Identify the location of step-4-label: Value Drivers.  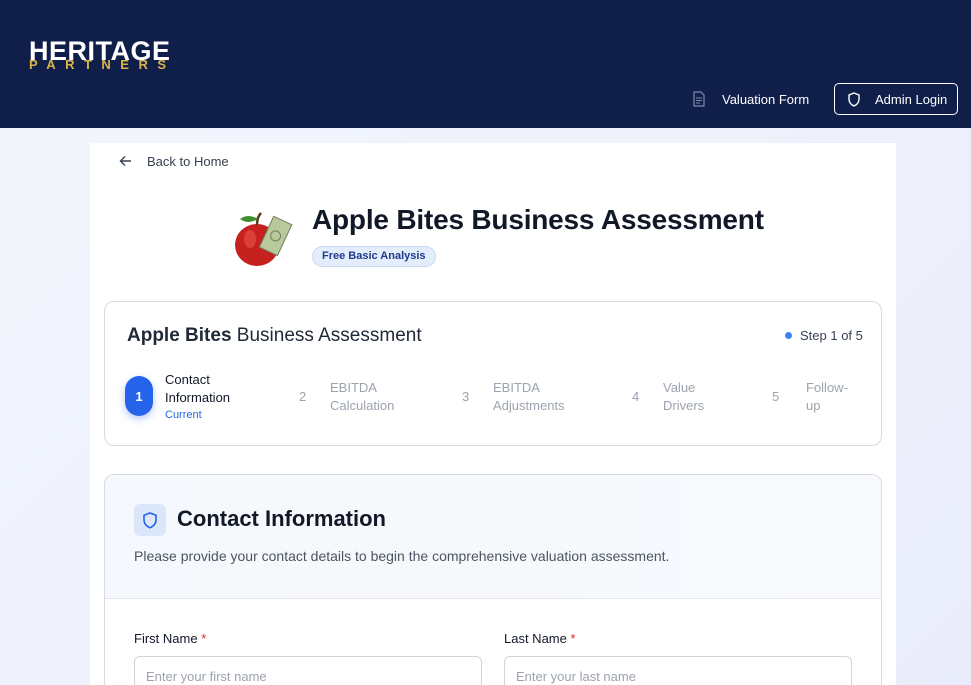
(683, 397).